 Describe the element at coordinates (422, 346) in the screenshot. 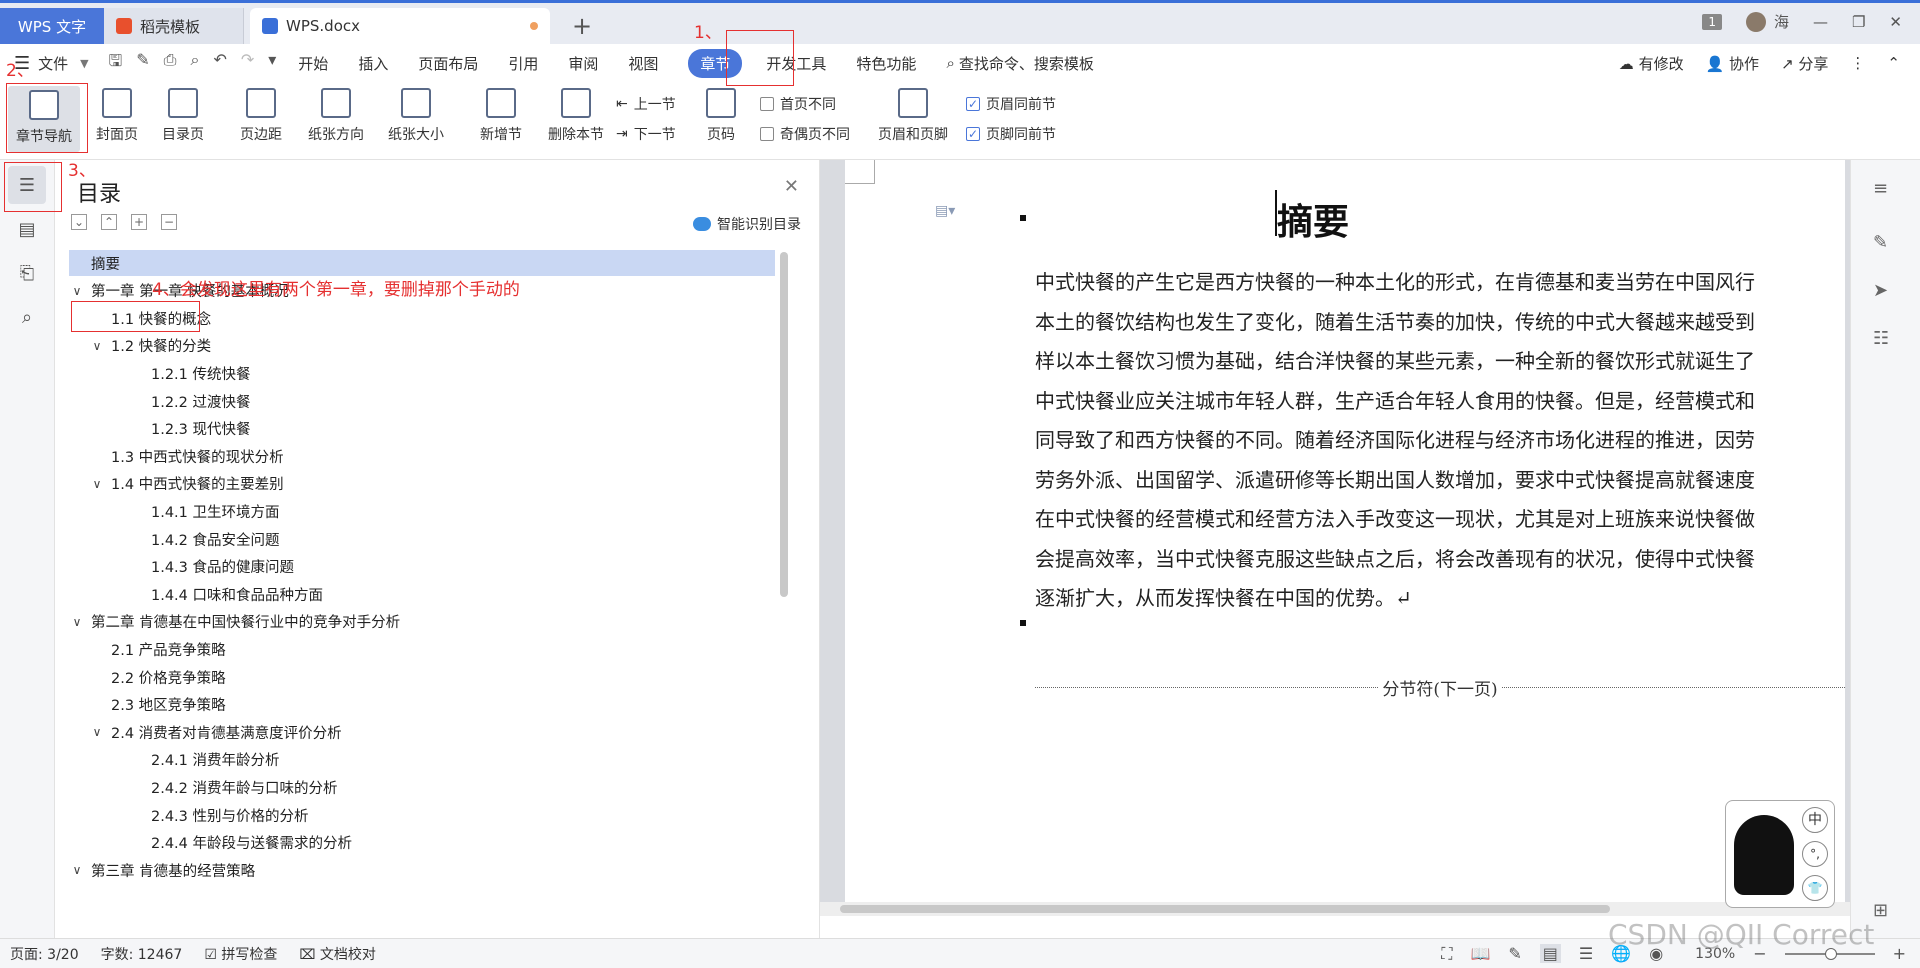

I see `toc-item: ∨ 1.2 快餐的分类` at that location.